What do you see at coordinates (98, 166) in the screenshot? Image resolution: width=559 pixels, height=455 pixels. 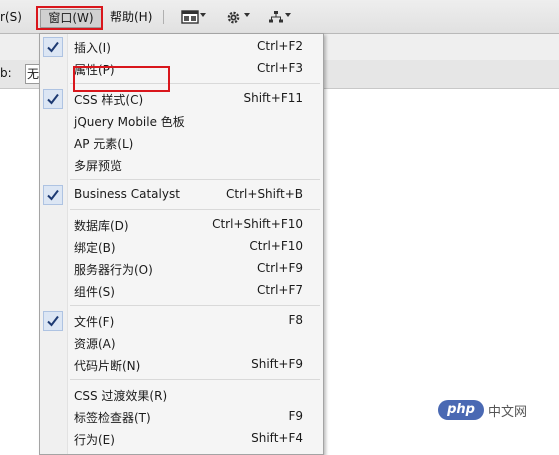 I see `menu-item-label: 多屏预览` at bounding box center [98, 166].